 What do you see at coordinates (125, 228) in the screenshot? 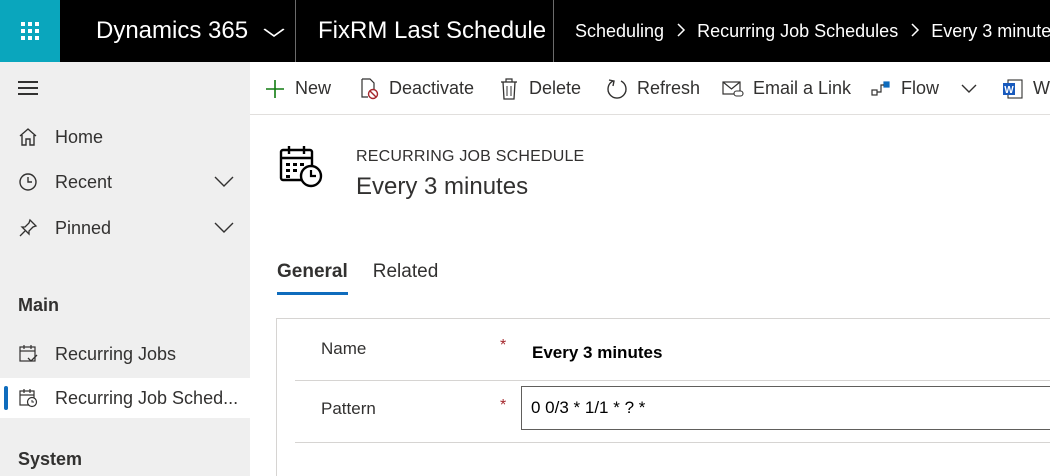
I see `sidebar-item-pinned: Pinned` at bounding box center [125, 228].